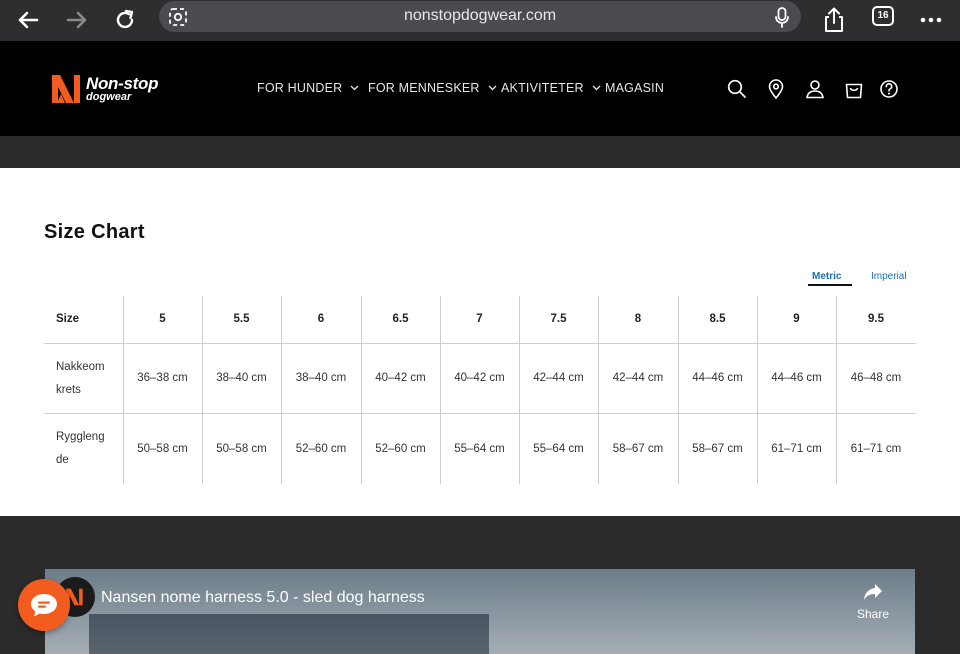 The image size is (960, 654). What do you see at coordinates (66, 89) in the screenshot?
I see `brand-logo-icon` at bounding box center [66, 89].